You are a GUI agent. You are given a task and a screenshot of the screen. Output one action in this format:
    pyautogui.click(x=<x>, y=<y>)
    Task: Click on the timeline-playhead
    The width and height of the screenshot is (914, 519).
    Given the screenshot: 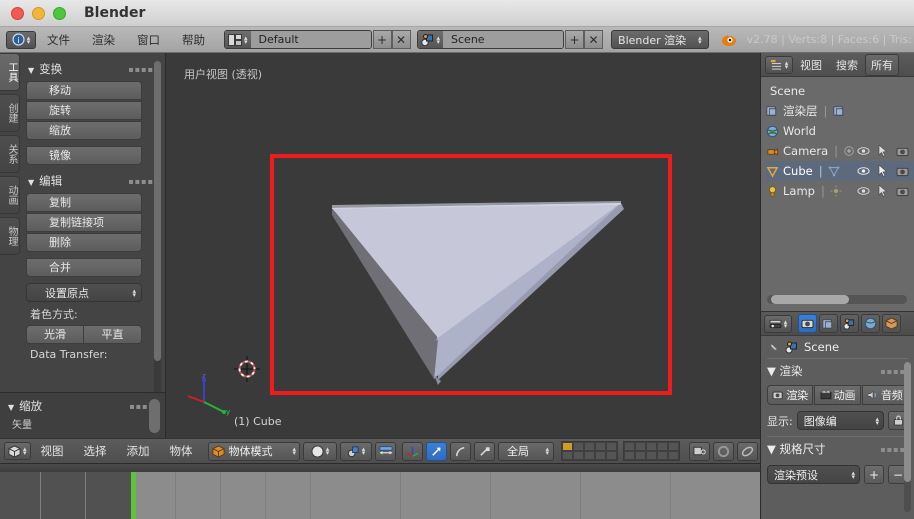 What is the action you would take?
    pyautogui.click(x=133, y=495)
    